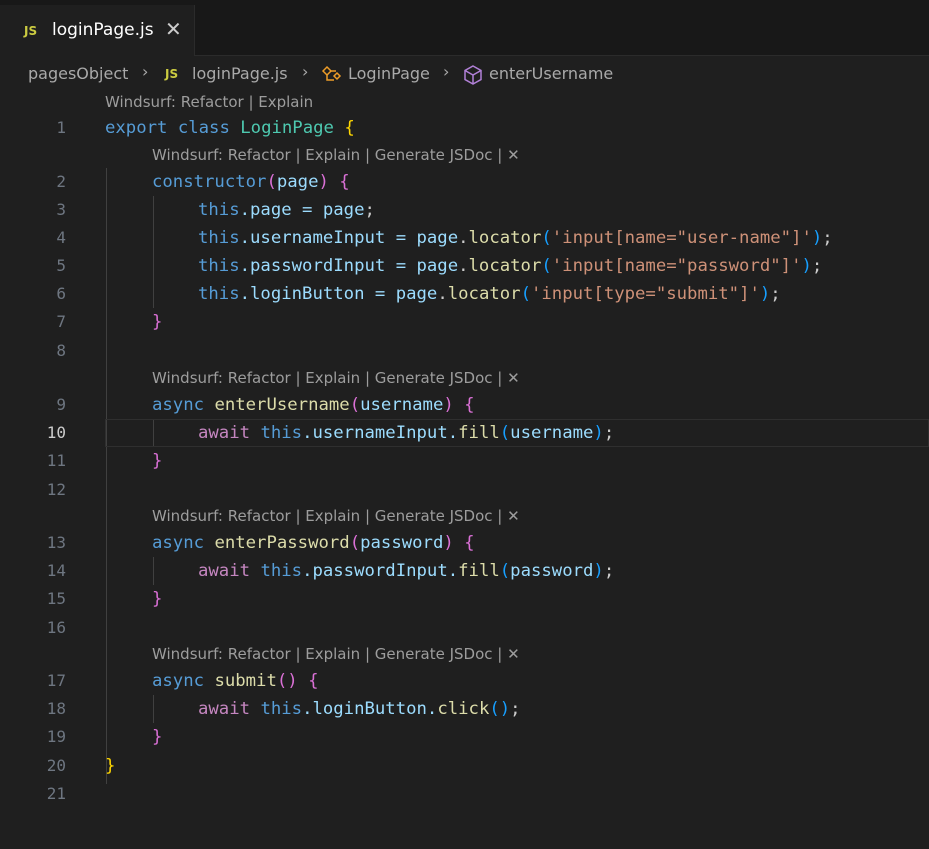 This screenshot has width=929, height=849. I want to click on breadcrumb-method: enterUsername, so click(551, 73).